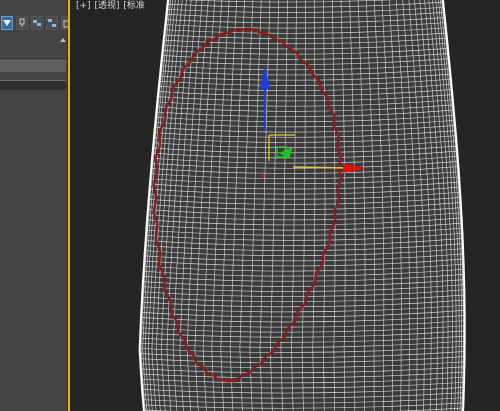  I want to click on x-axis-line, so click(321, 167).